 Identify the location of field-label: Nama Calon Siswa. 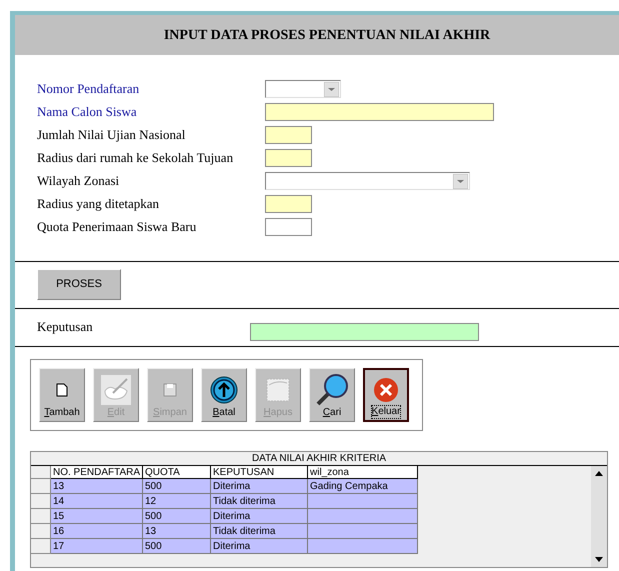
(87, 112).